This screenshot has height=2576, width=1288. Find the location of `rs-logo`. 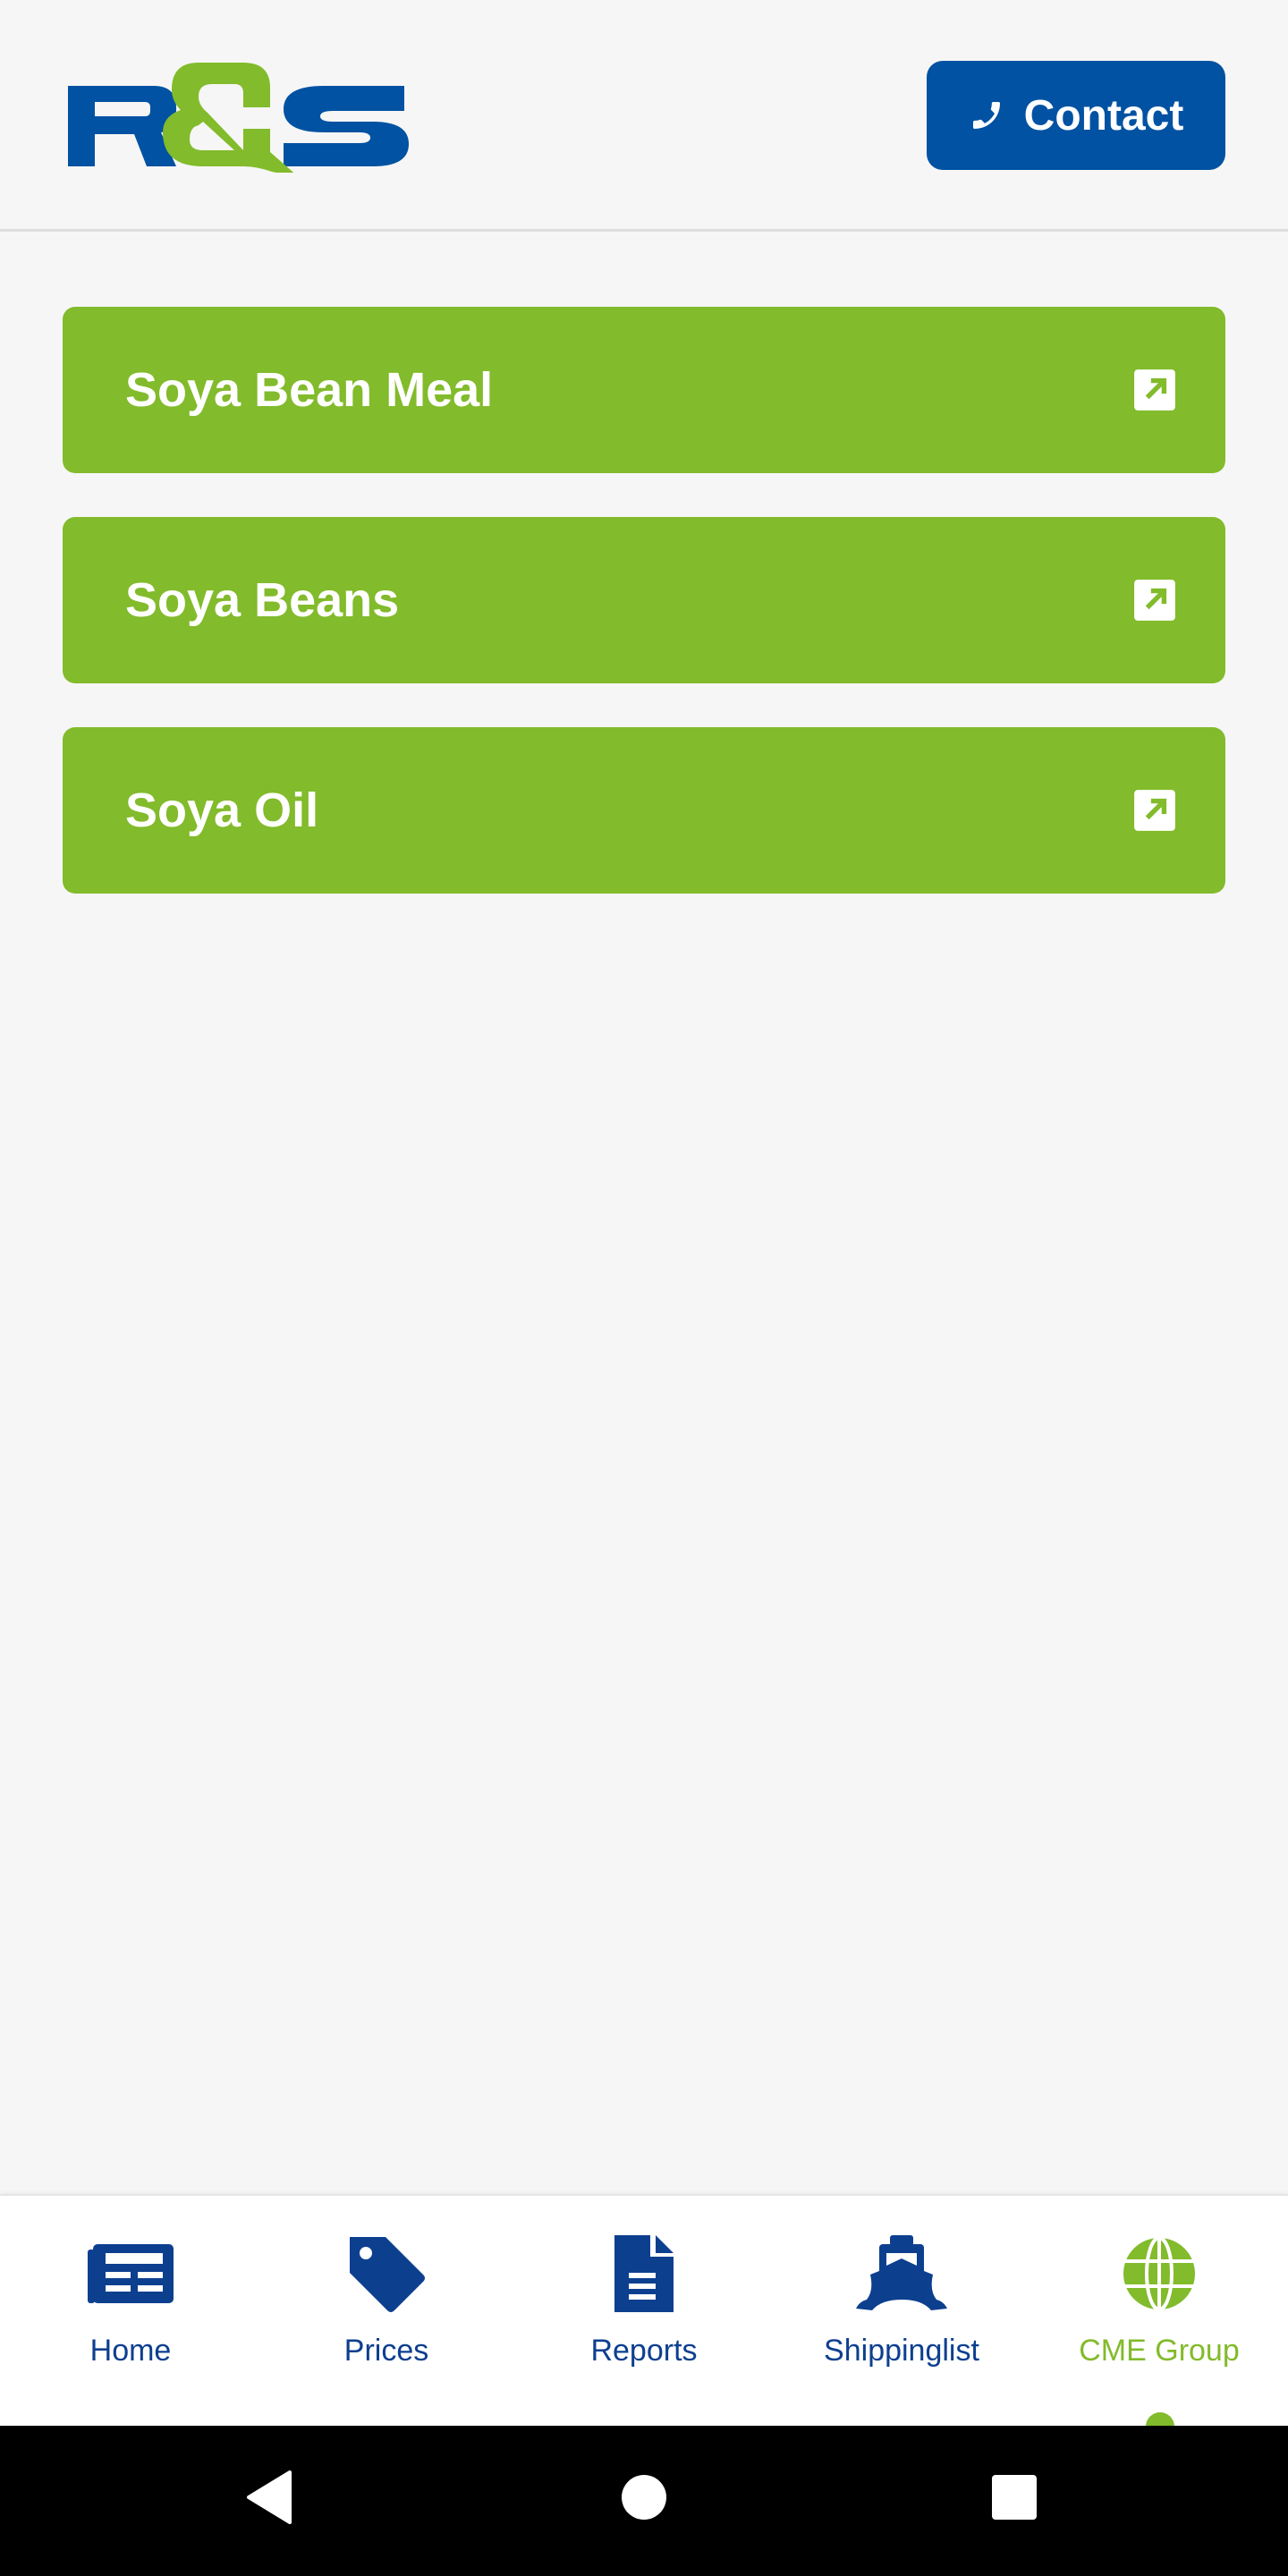

rs-logo is located at coordinates (238, 118).